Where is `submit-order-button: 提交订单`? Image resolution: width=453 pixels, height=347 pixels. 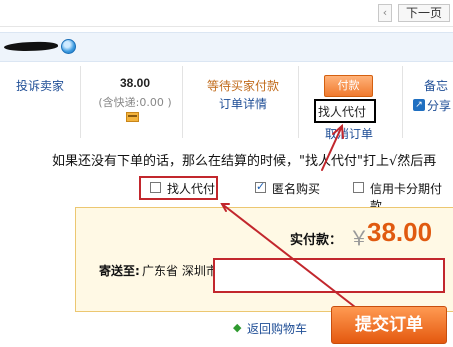
submit-order-button: 提交订单 is located at coordinates (389, 325).